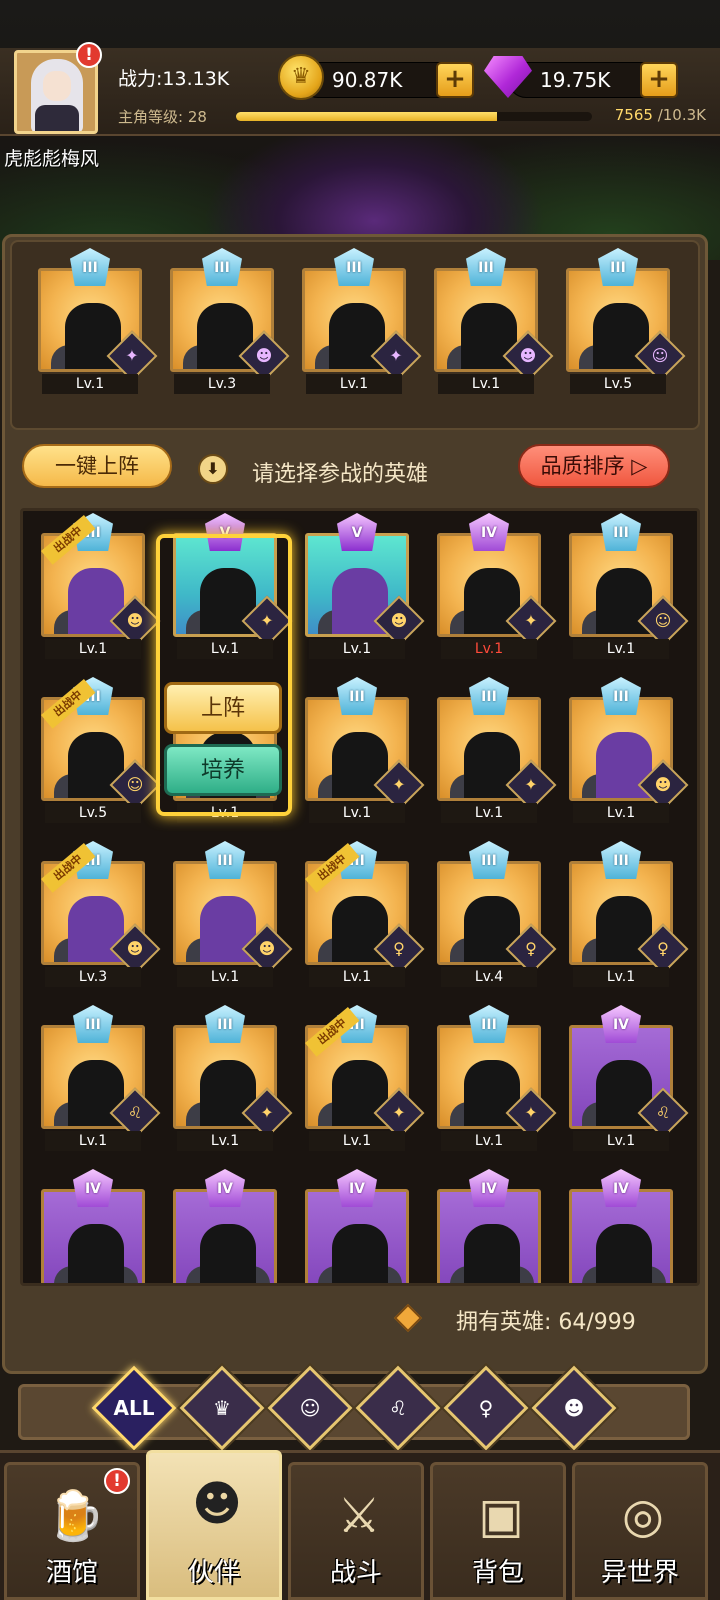  What do you see at coordinates (101, 1079) in the screenshot?
I see `hero-grid-card: III ♌ Lv.1` at bounding box center [101, 1079].